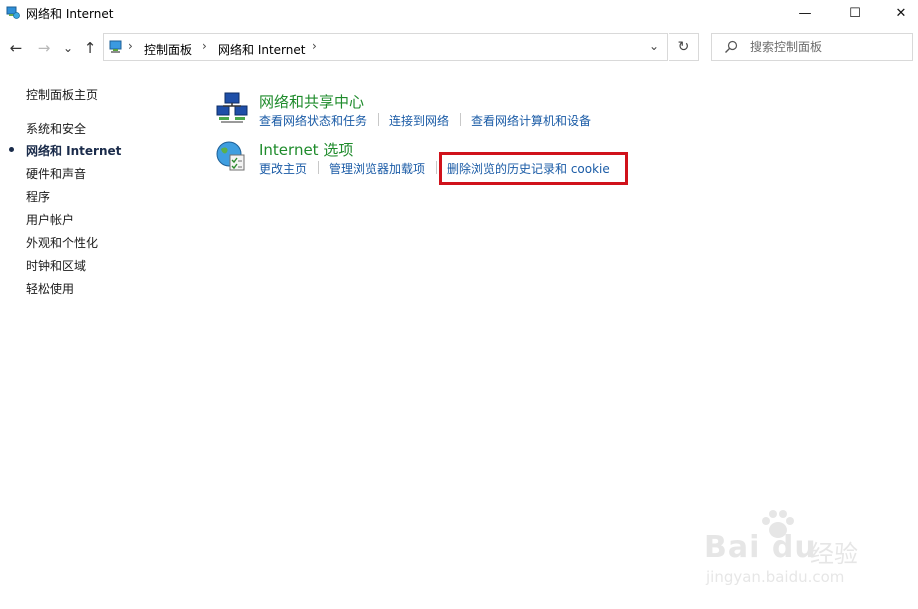  What do you see at coordinates (760, 547) in the screenshot?
I see `watermark-logo-text: Bai du` at bounding box center [760, 547].